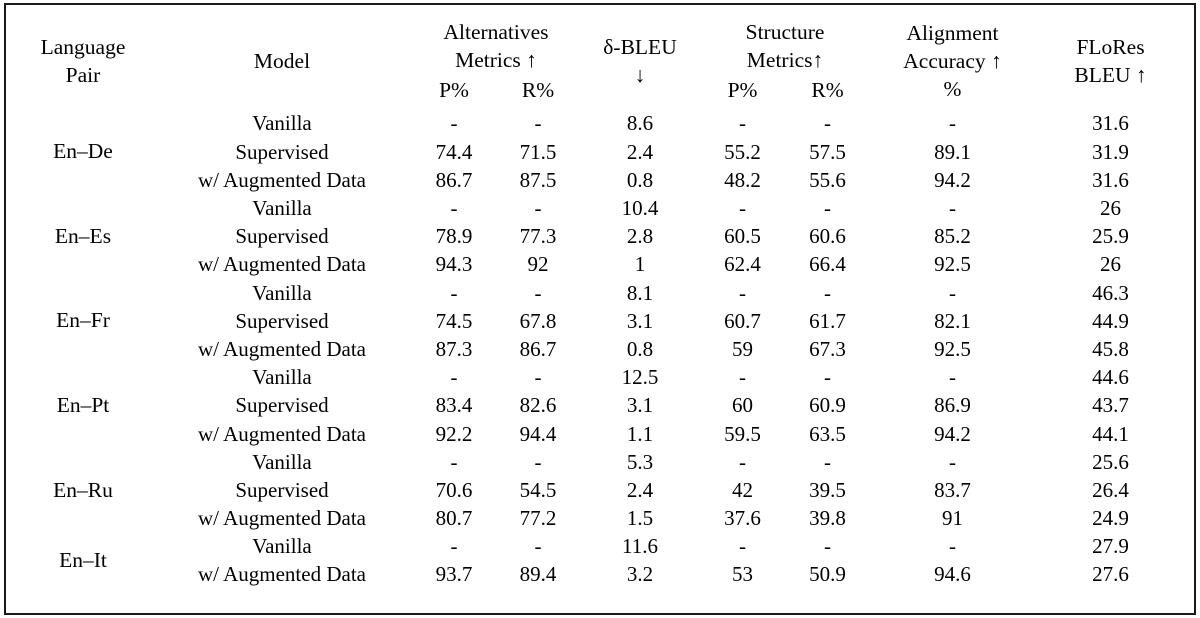 Image resolution: width=1200 pixels, height=618 pixels. What do you see at coordinates (282, 62) in the screenshot?
I see `header-model: Model` at bounding box center [282, 62].